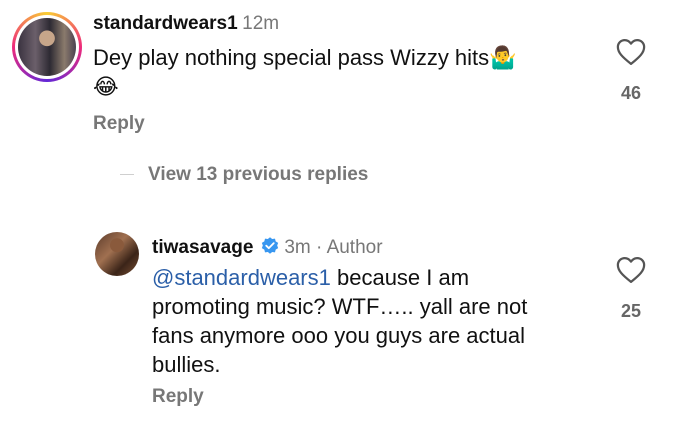 This screenshot has height=421, width=680. Describe the element at coordinates (106, 86) in the screenshot. I see `laugh-emoji: 😂` at that location.